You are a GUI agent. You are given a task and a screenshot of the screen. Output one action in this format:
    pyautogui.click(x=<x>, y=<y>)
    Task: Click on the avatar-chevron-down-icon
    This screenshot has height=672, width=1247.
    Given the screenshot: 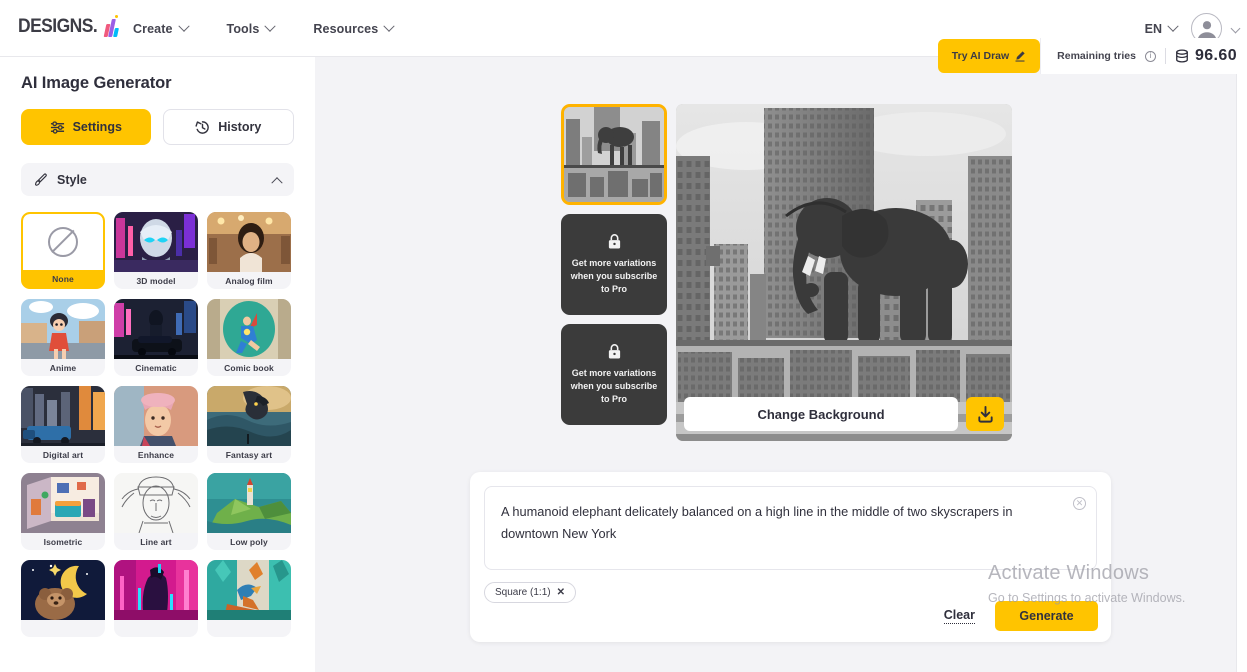 What is the action you would take?
    pyautogui.click(x=1235, y=28)
    